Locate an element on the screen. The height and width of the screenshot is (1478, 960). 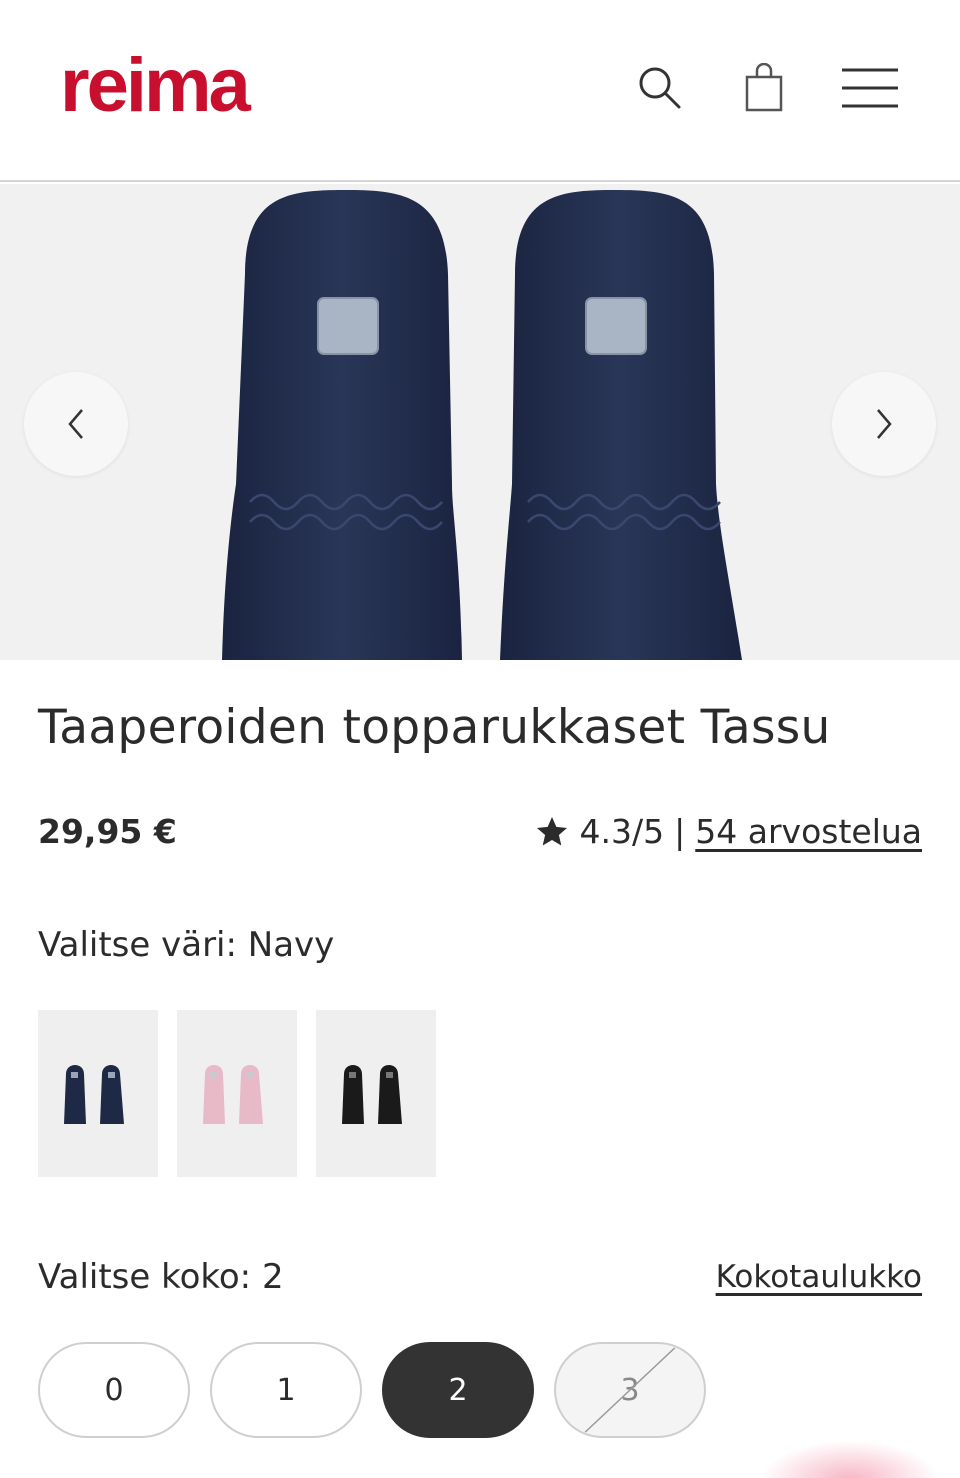
carousel-prev-button is located at coordinates (76, 424).